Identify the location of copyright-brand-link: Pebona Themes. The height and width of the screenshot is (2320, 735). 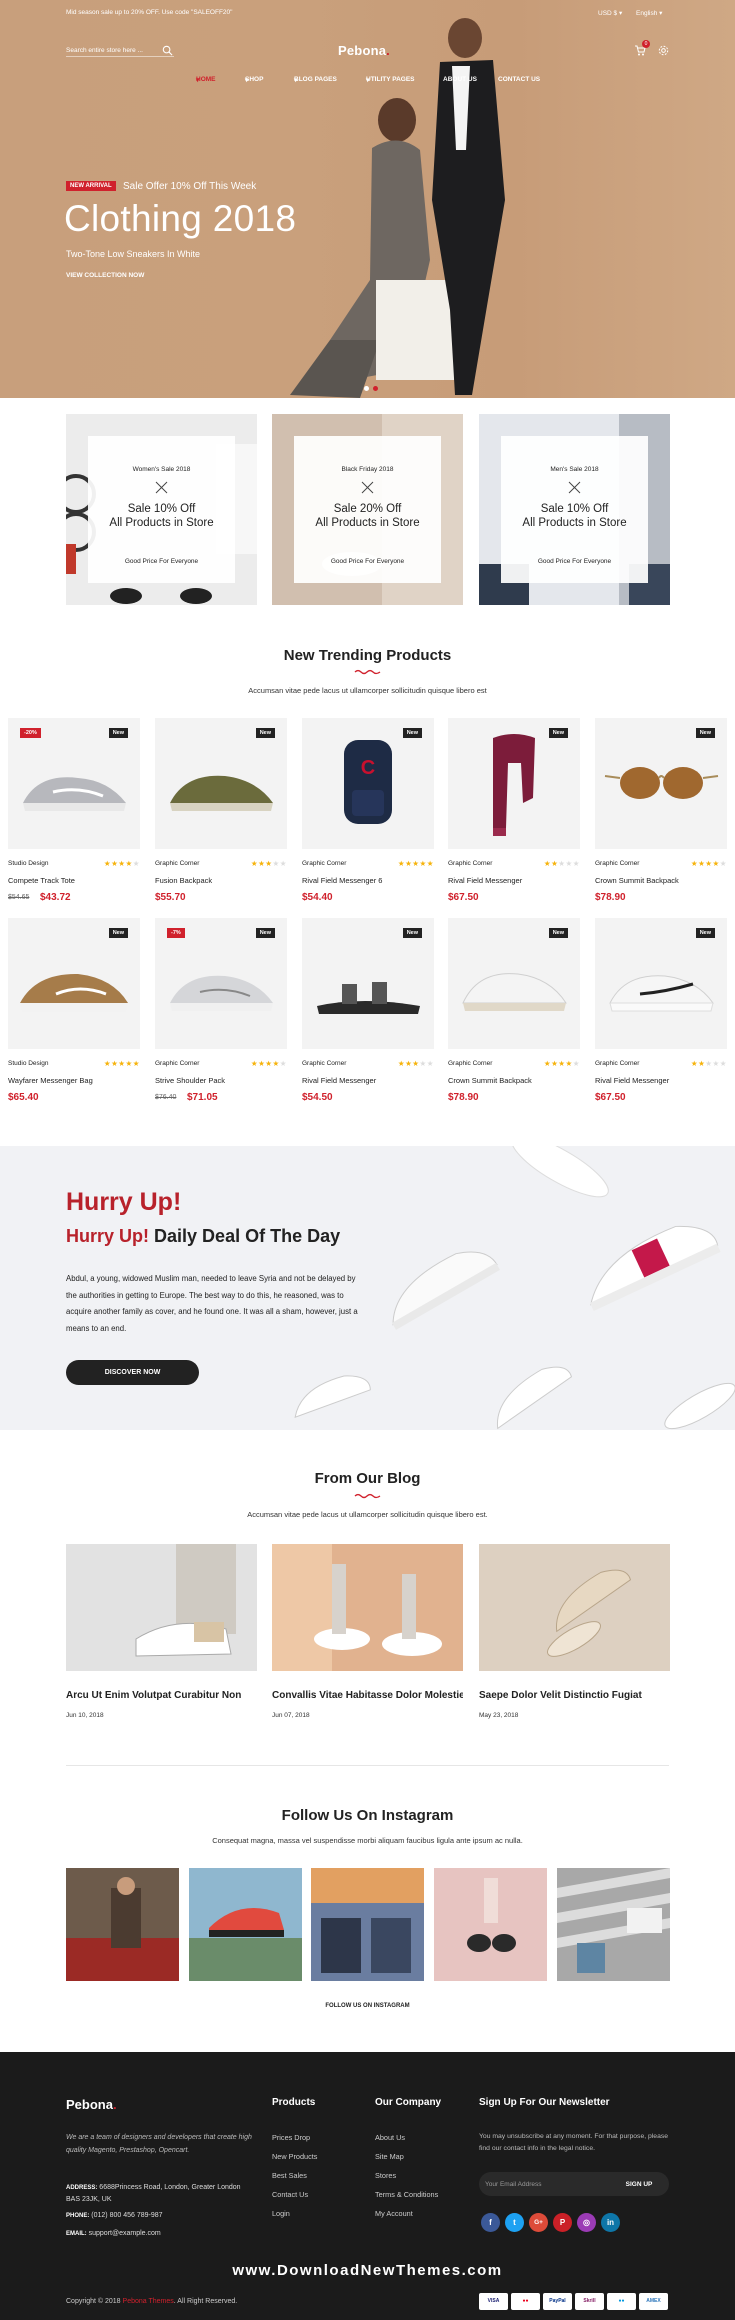
(148, 2301).